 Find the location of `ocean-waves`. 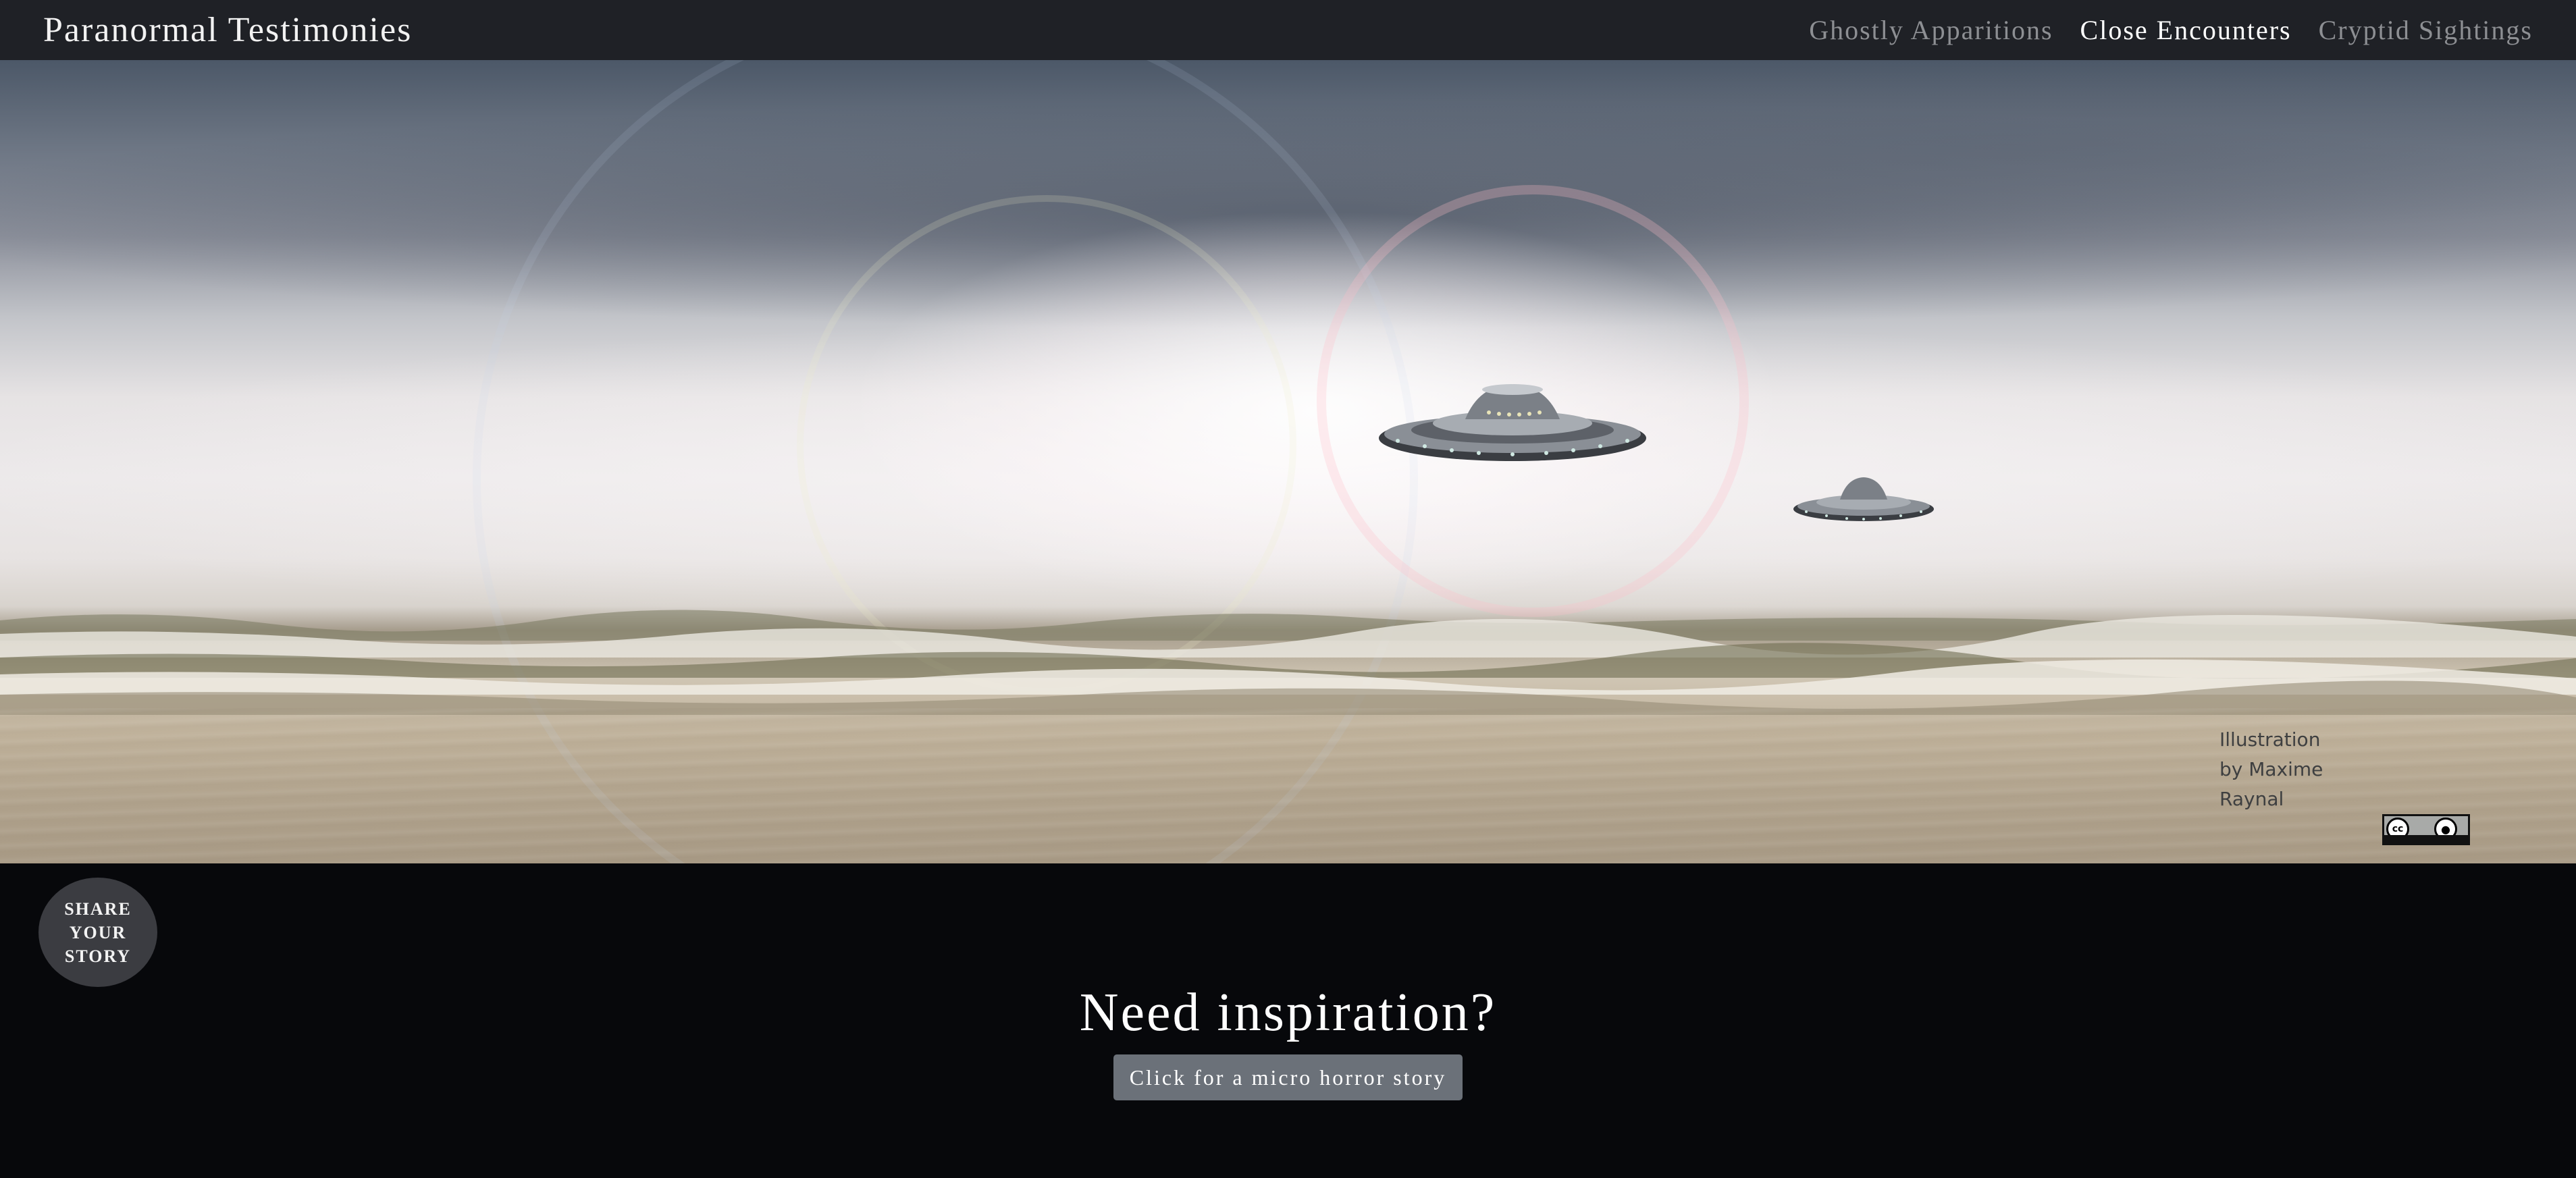

ocean-waves is located at coordinates (1288, 662).